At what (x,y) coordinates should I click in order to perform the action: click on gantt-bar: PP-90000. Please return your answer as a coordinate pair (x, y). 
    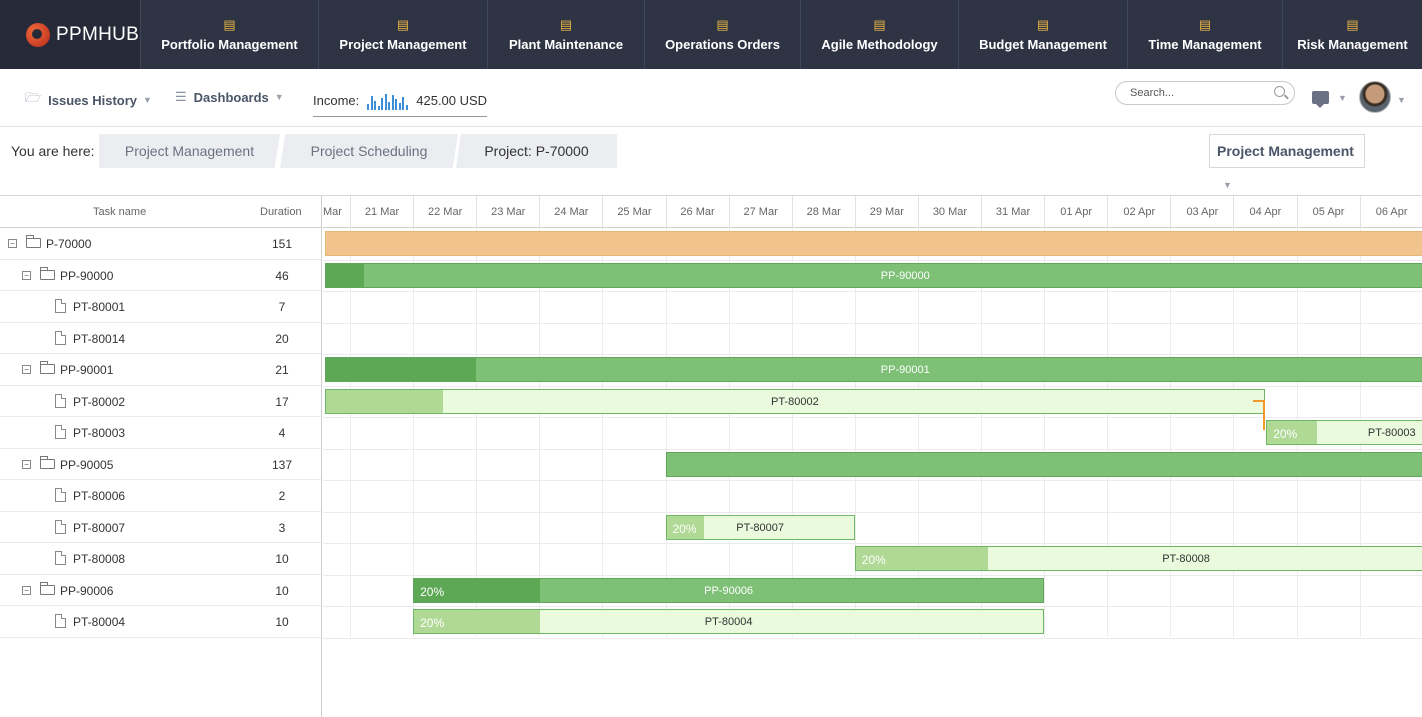
    Looking at the image, I should click on (873, 275).